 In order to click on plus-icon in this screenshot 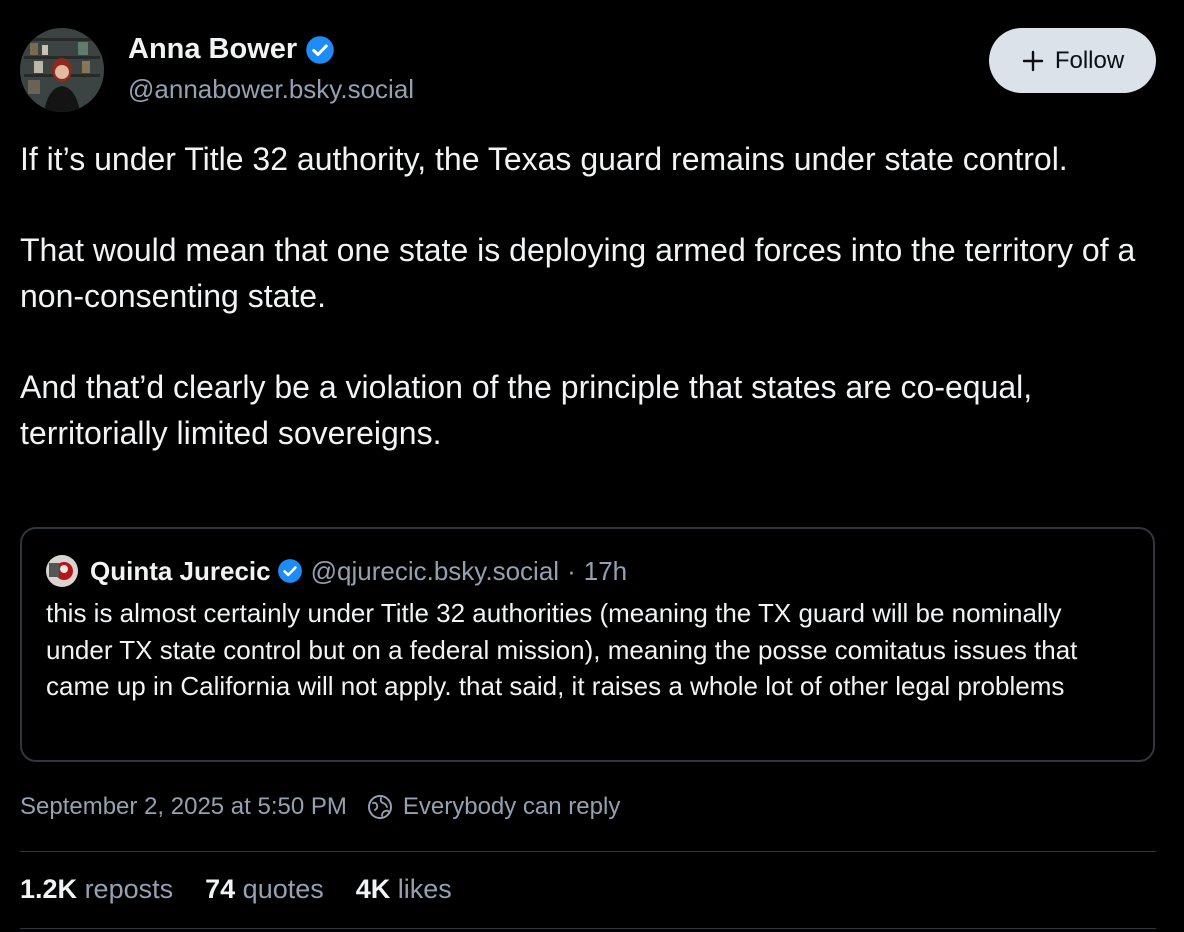, I will do `click(1033, 61)`.